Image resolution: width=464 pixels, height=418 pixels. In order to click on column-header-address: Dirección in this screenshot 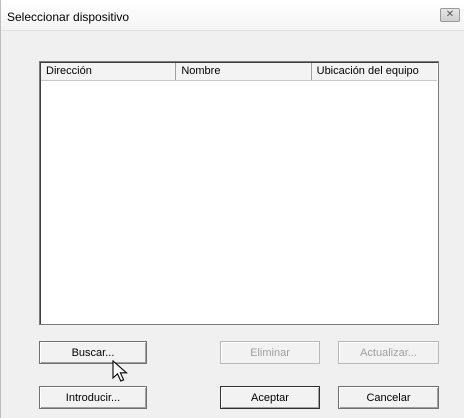, I will do `click(109, 71)`.